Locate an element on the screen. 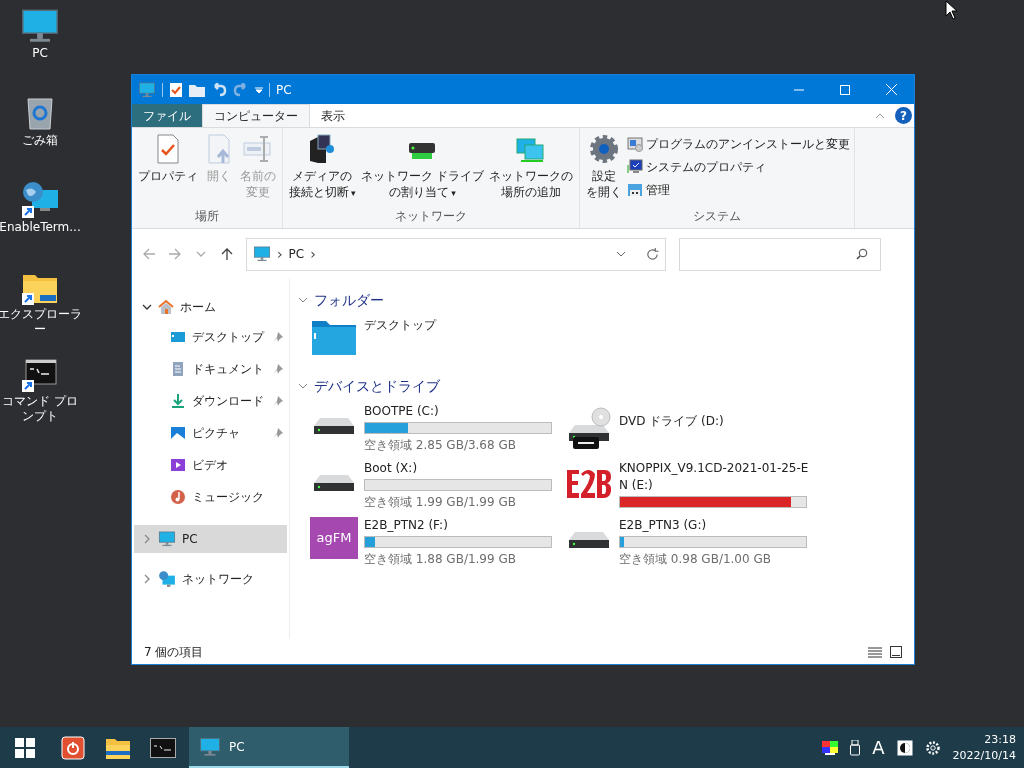  ribbon-small-button: プログラムのアンインストールと変更 is located at coordinates (739, 143).